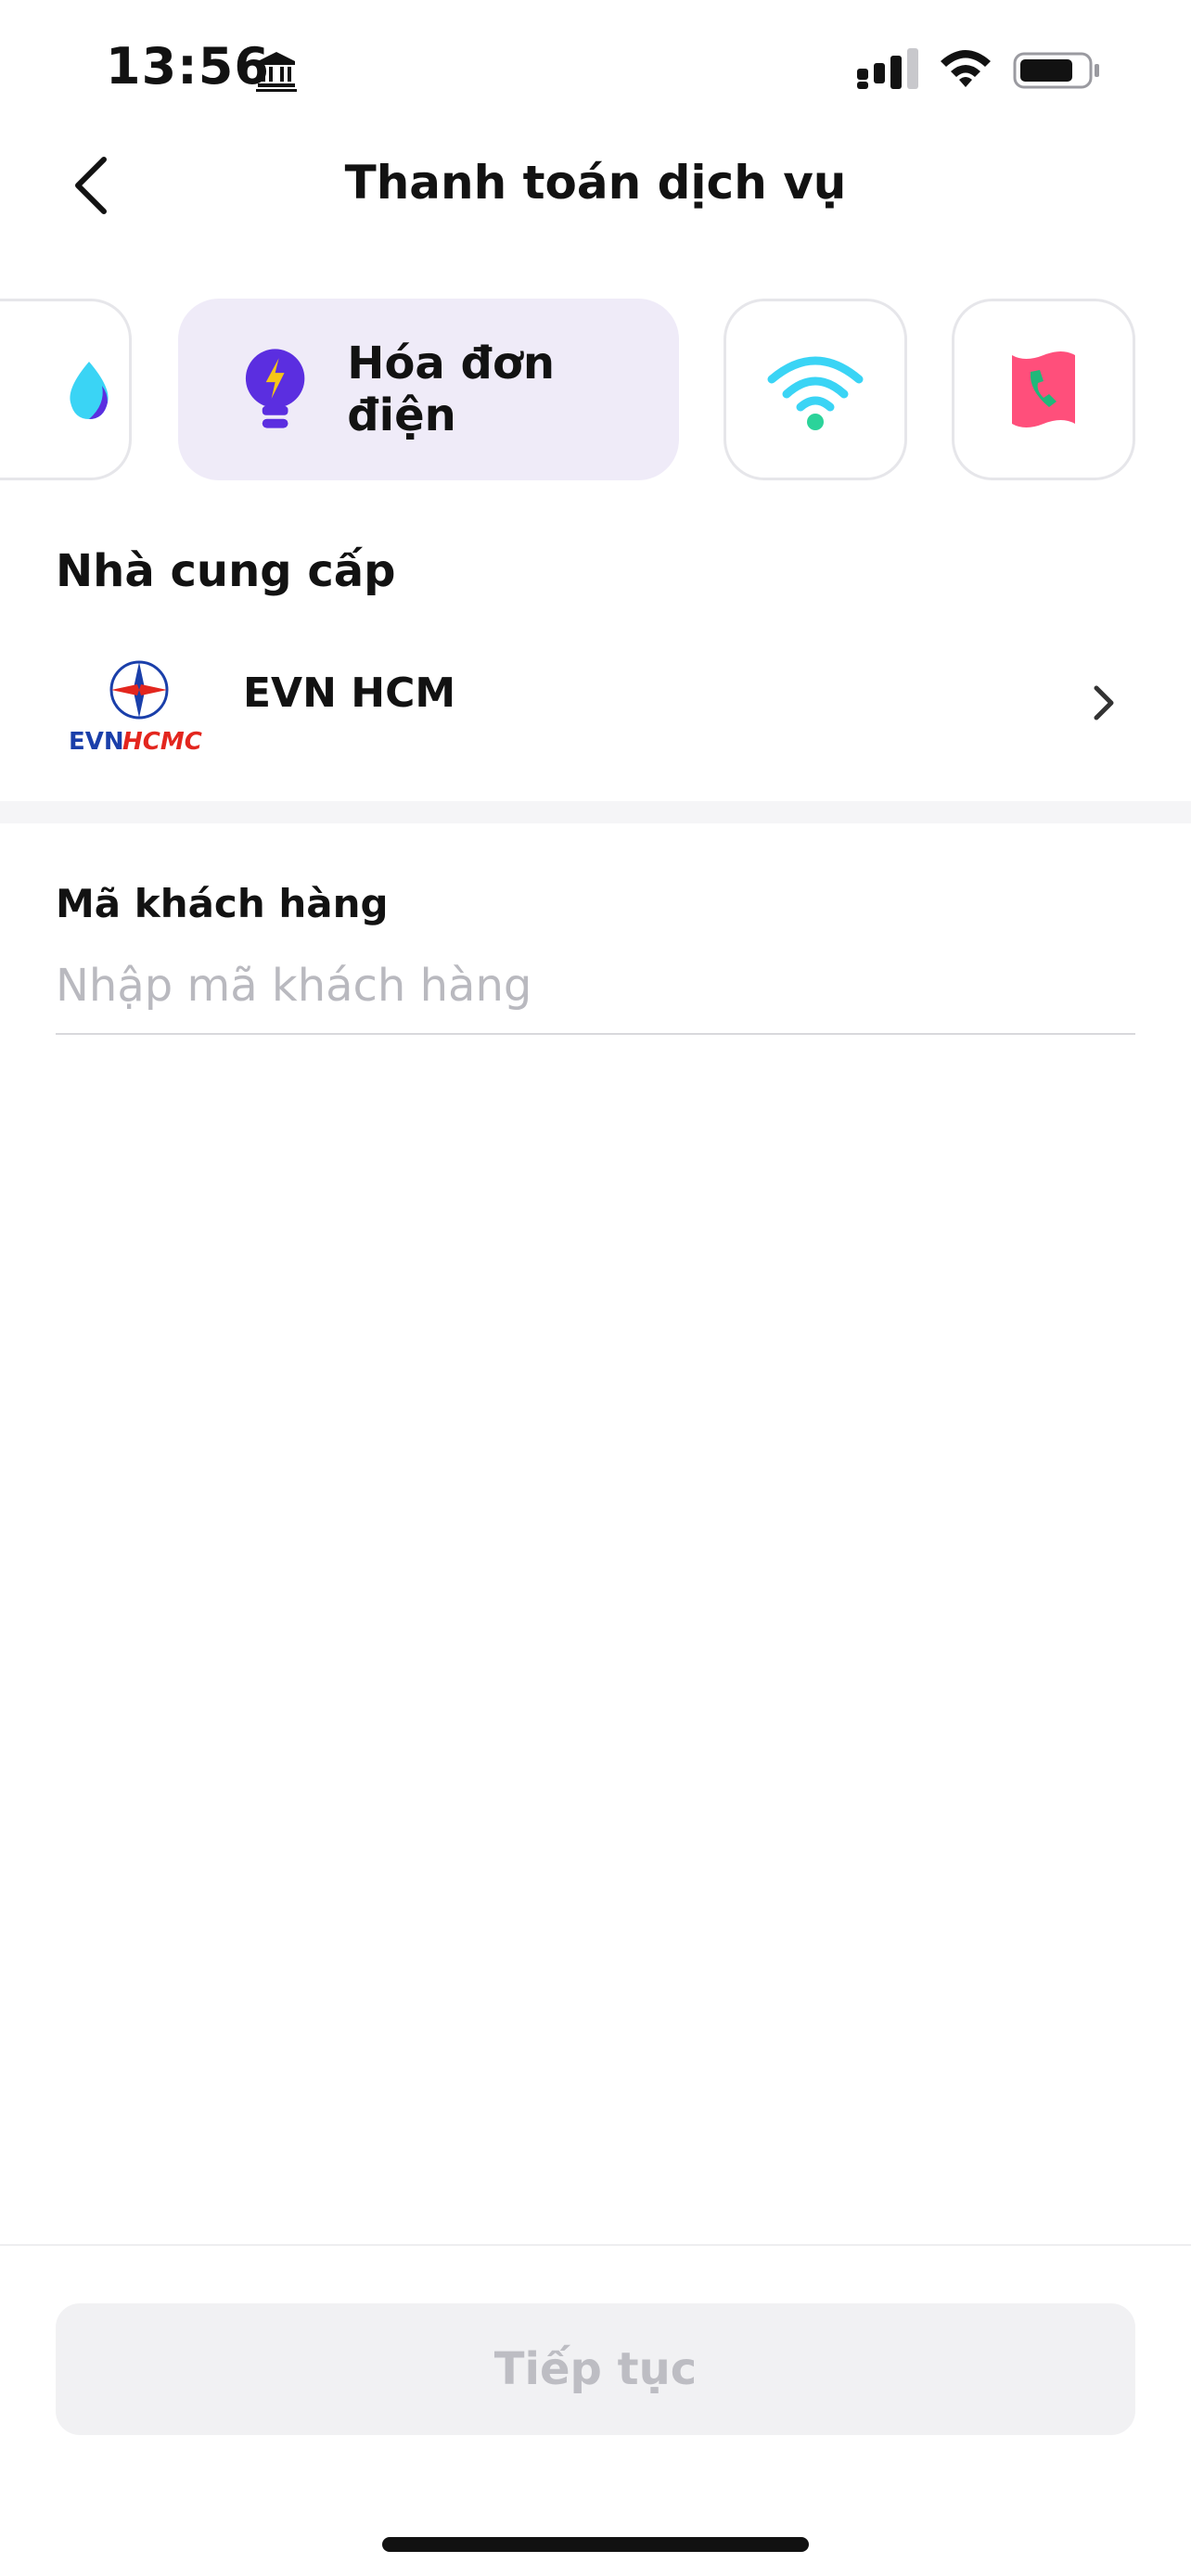 This screenshot has width=1191, height=2576. Describe the element at coordinates (188, 66) in the screenshot. I see `status-time: 13:56` at that location.